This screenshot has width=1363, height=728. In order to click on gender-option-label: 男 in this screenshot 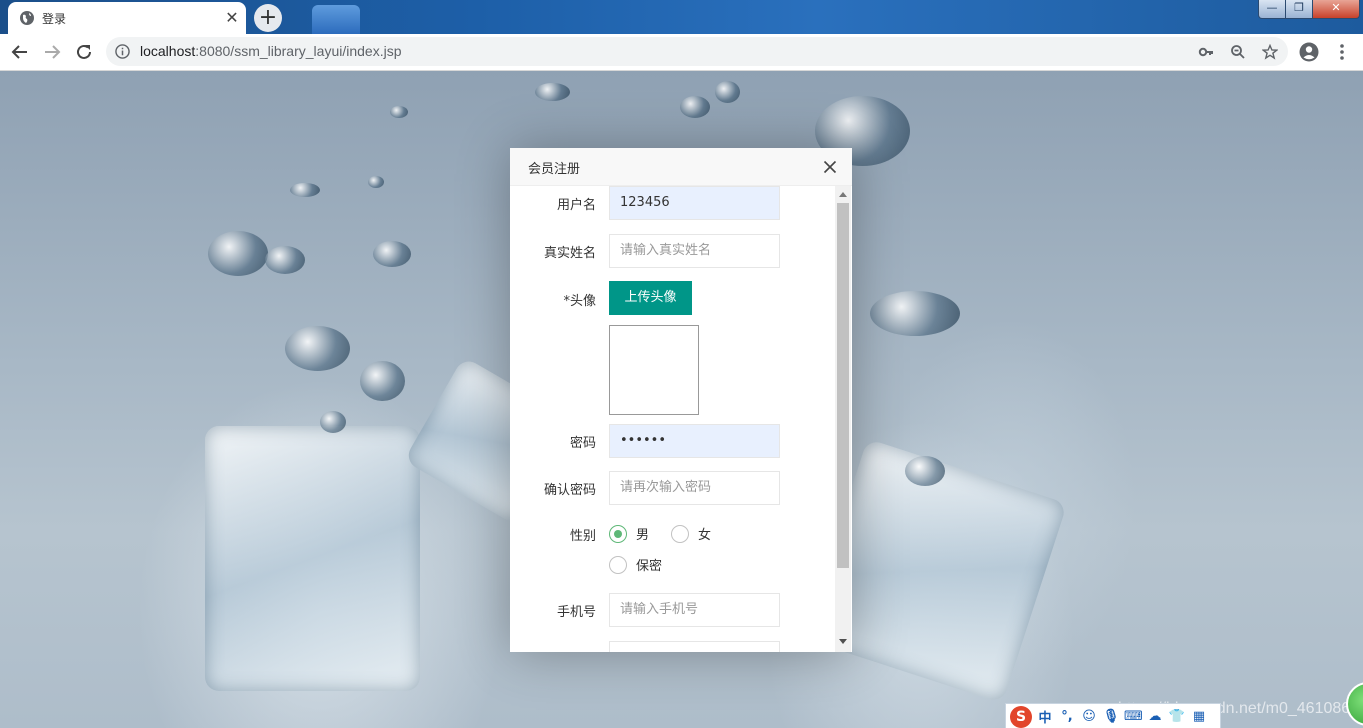, I will do `click(643, 535)`.